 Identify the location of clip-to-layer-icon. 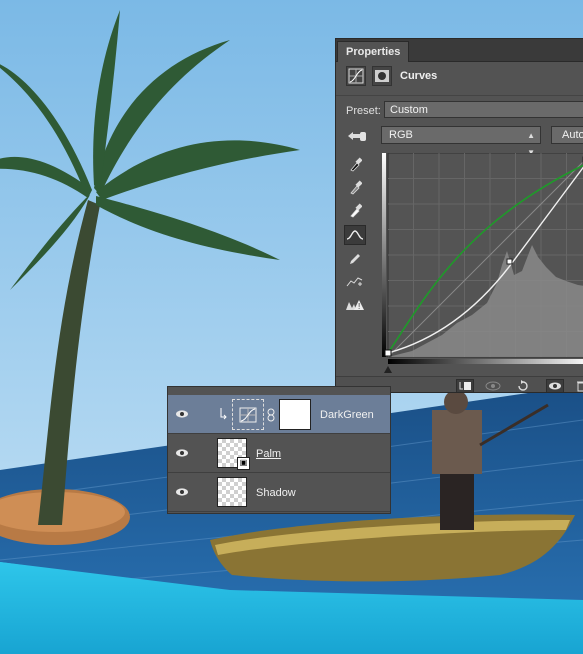
(465, 385).